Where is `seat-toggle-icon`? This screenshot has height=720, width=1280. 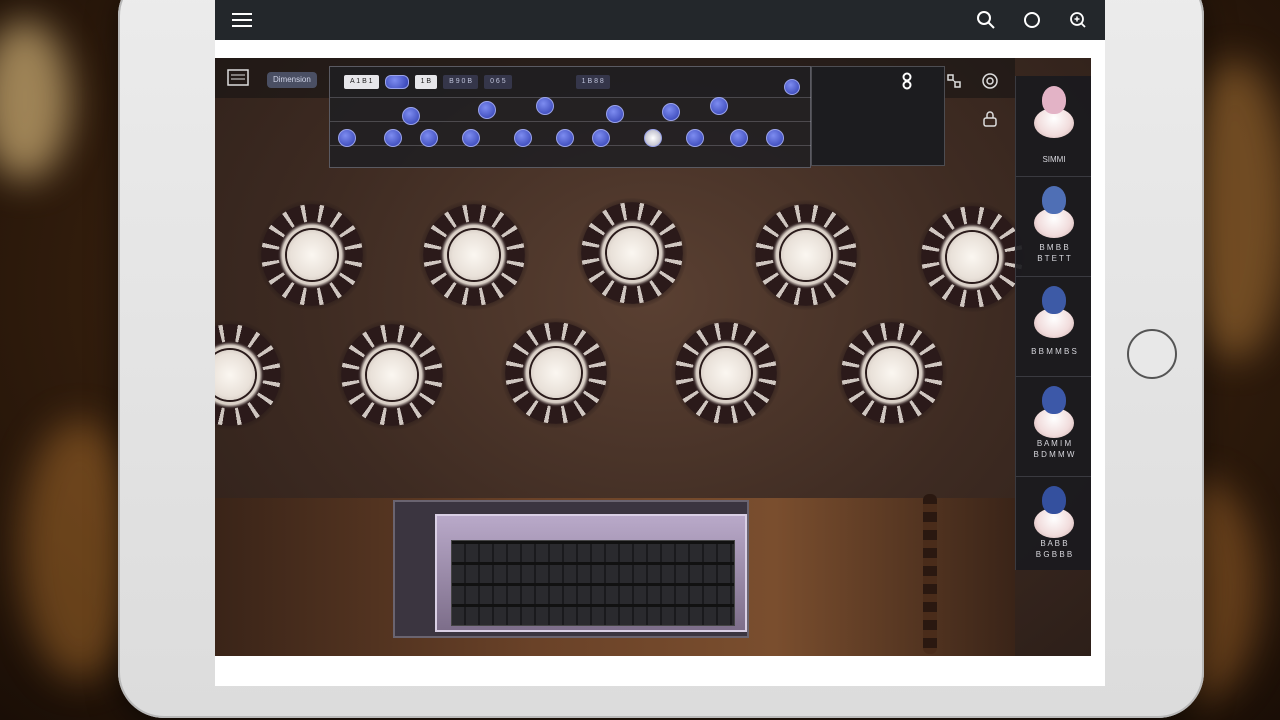 seat-toggle-icon is located at coordinates (396, 82).